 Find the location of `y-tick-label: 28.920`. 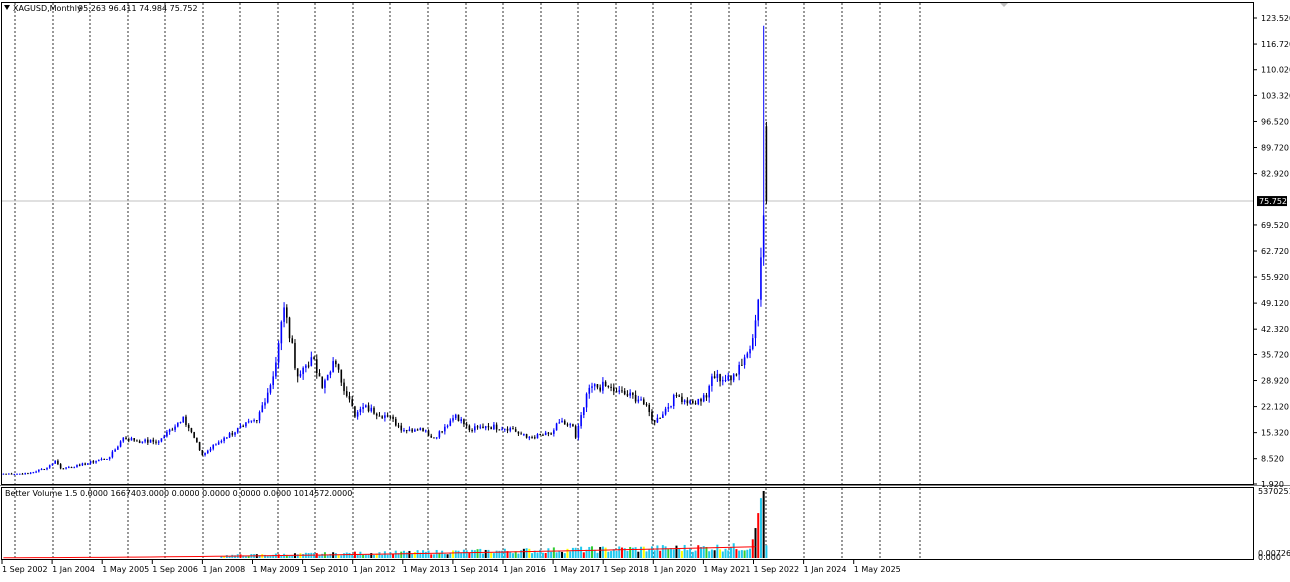

y-tick-label: 28.920 is located at coordinates (1275, 381).